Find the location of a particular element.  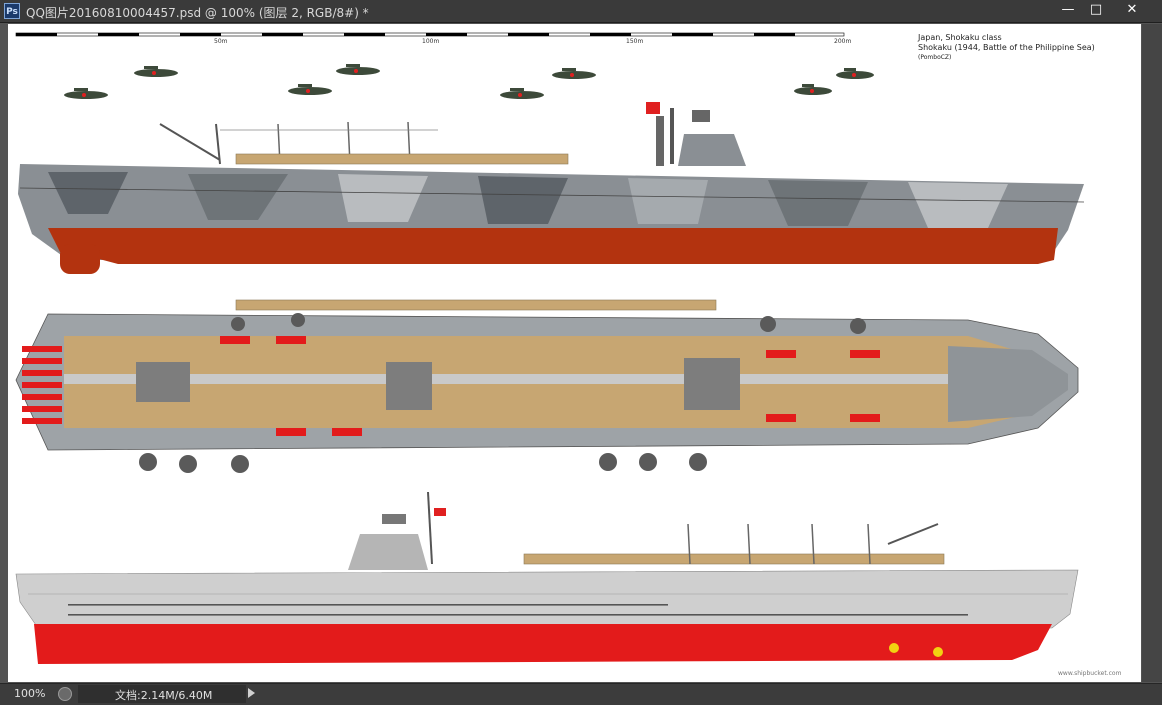

status-bar: 100% 文档:2.14M/6.40M is located at coordinates (581, 694).